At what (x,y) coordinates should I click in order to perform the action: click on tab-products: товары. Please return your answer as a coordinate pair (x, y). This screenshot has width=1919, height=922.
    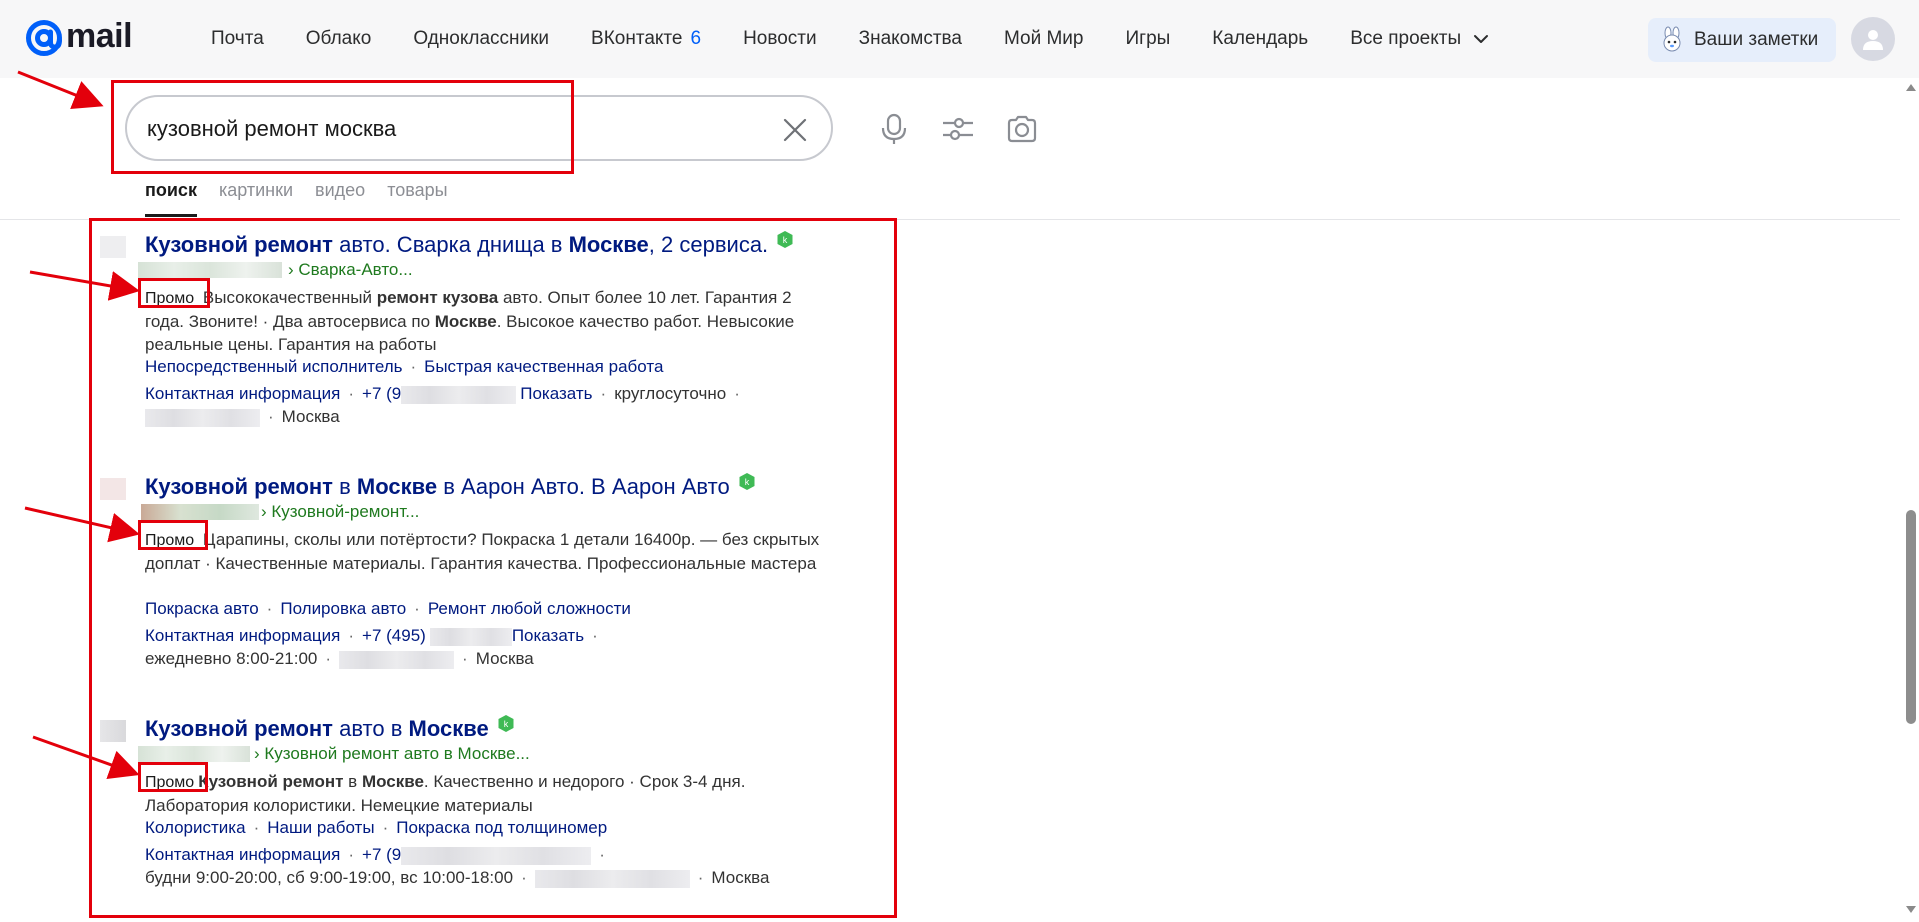
    Looking at the image, I should click on (417, 200).